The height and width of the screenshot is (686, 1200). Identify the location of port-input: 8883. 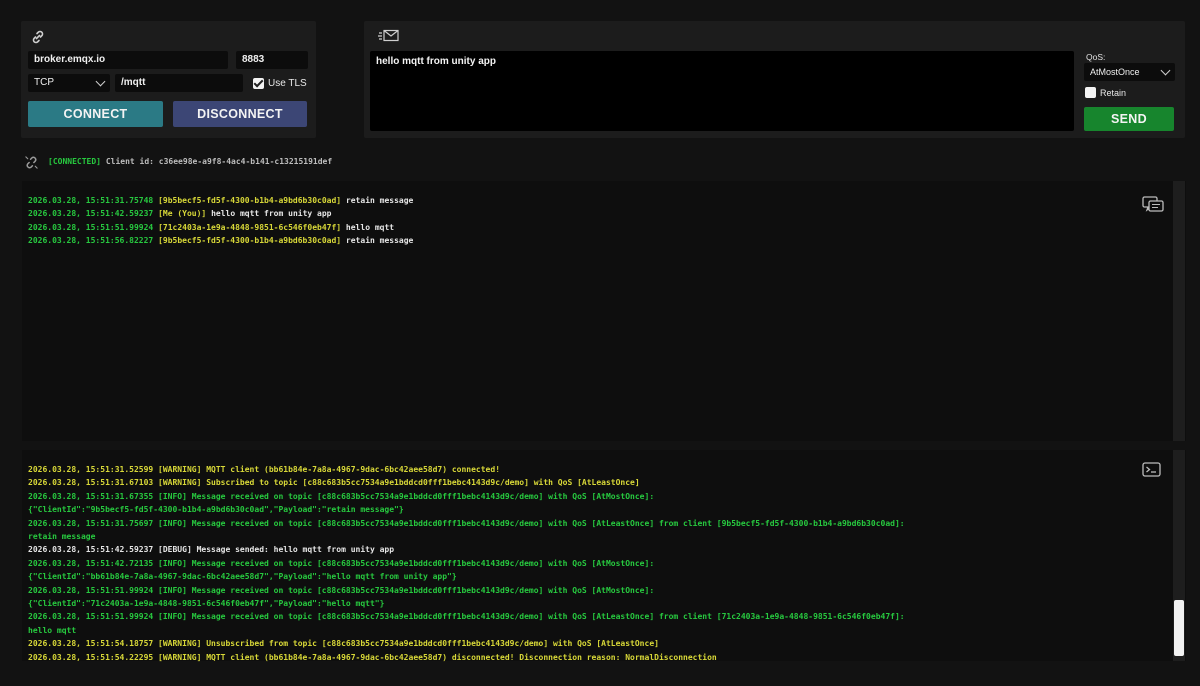
(272, 60).